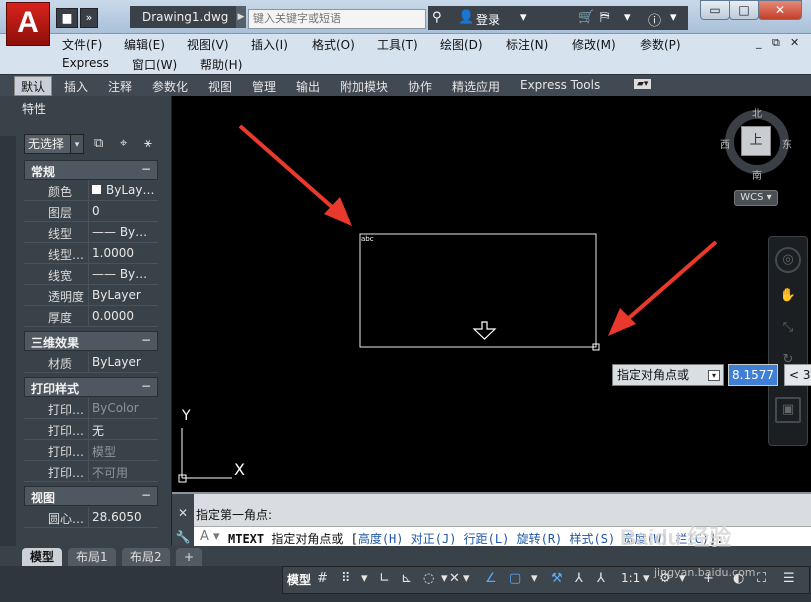 This screenshot has width=811, height=602. Describe the element at coordinates (515, 578) in the screenshot. I see `object-snap-icon: ▢` at that location.